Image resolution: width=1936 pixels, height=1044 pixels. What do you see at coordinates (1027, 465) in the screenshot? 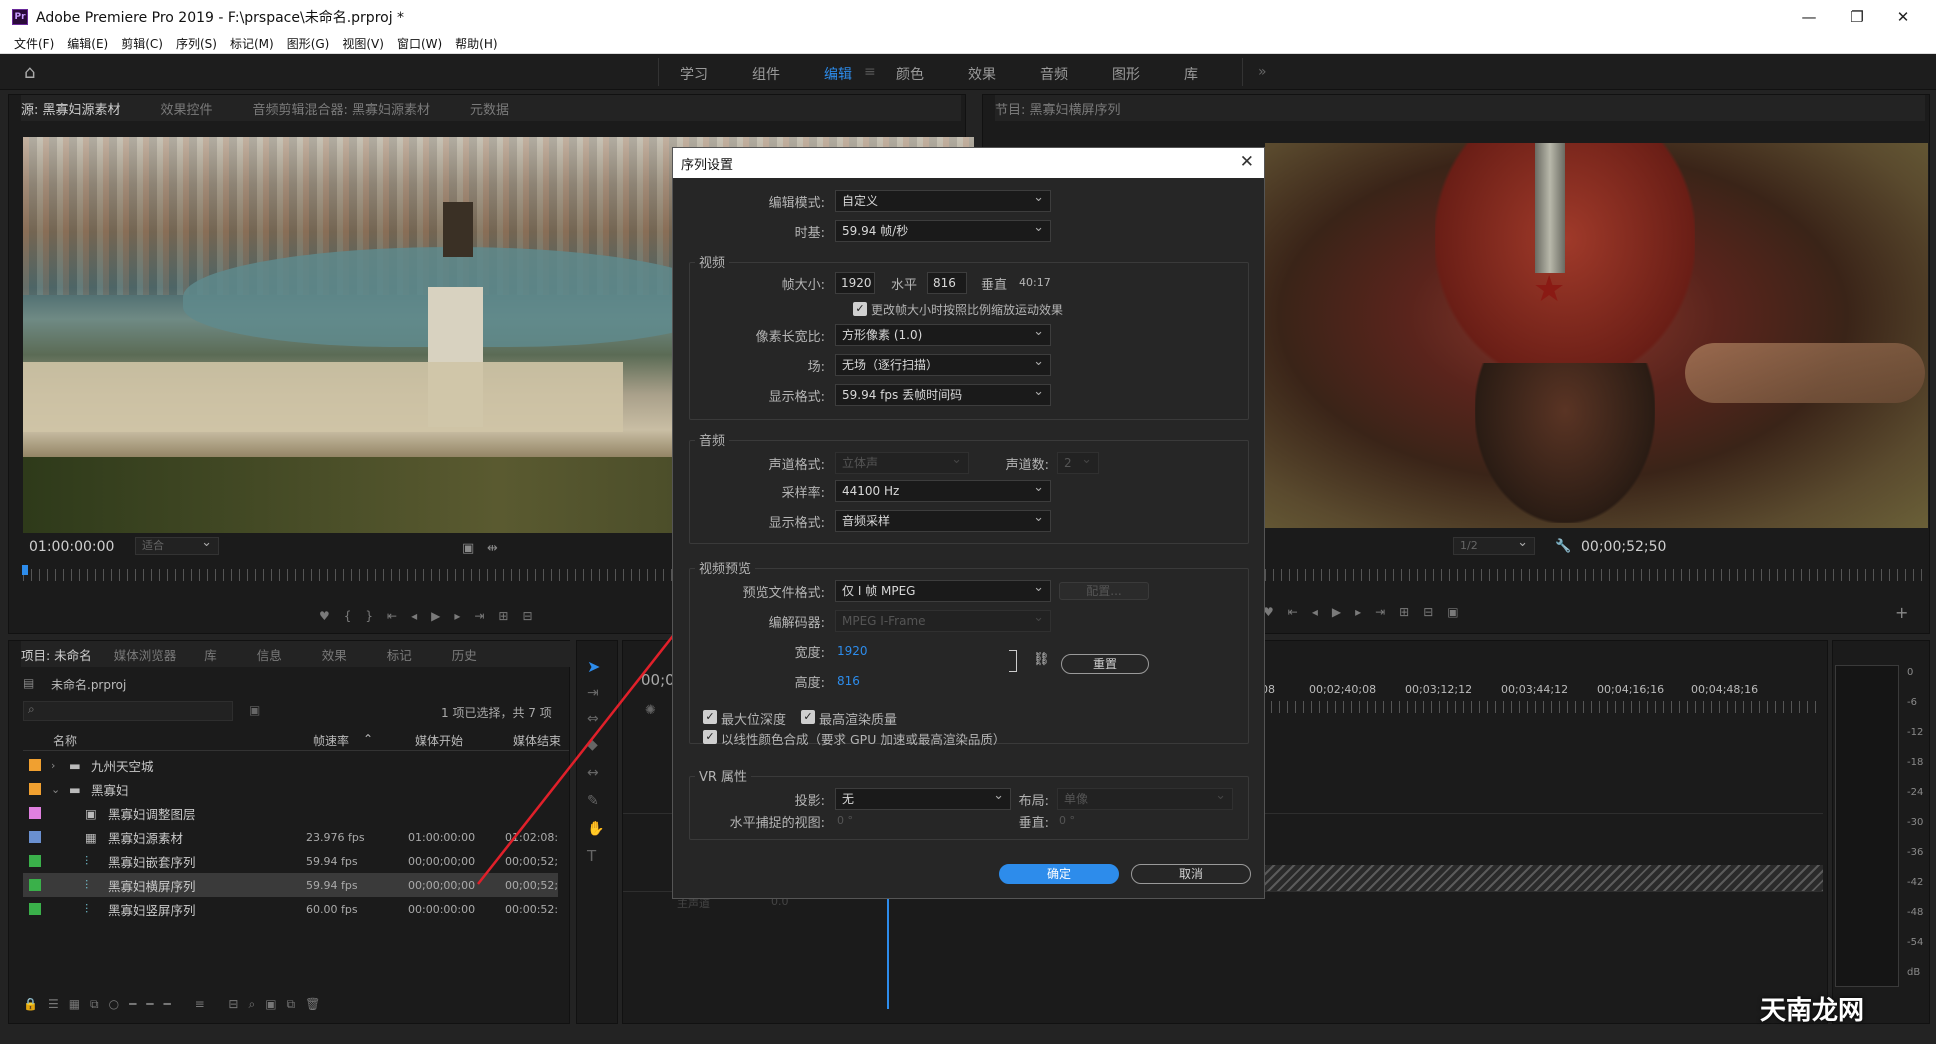
I see `channels-label: 声道数:` at bounding box center [1027, 465].